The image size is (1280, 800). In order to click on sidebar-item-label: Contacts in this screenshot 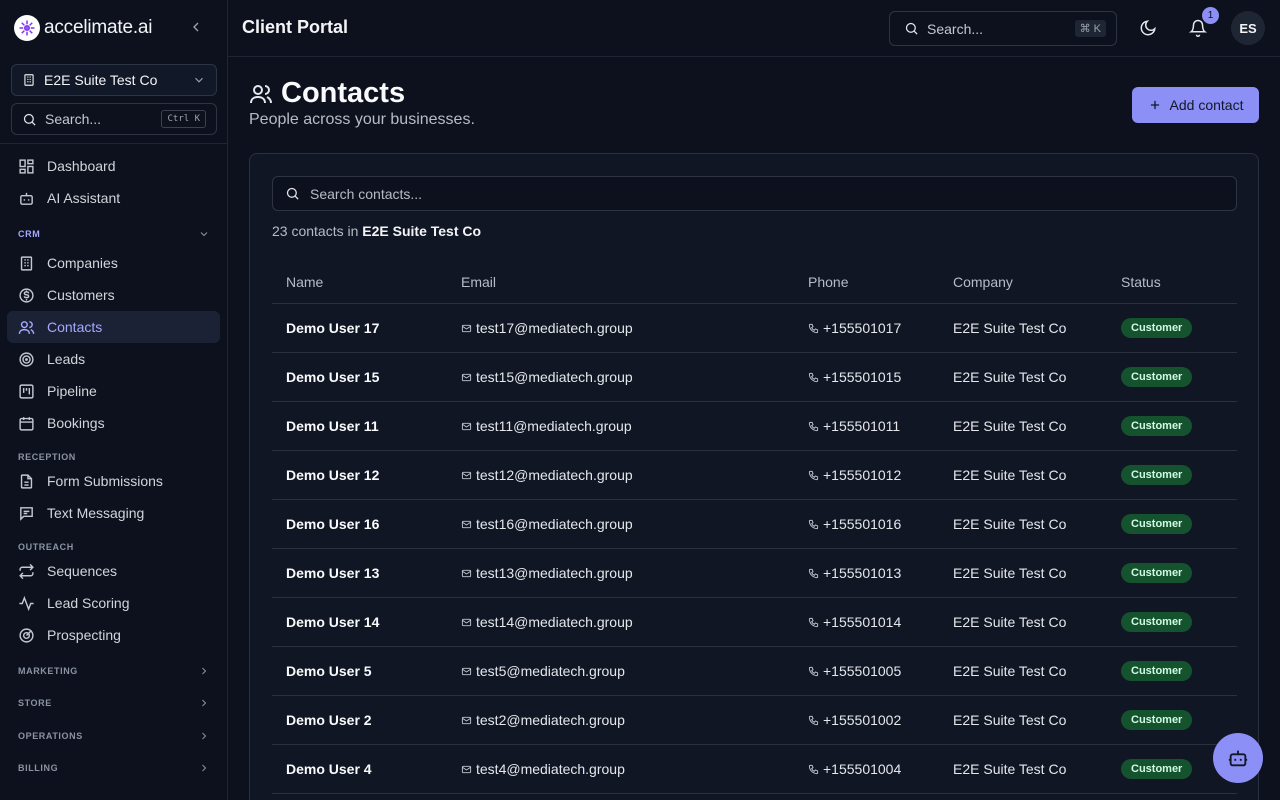, I will do `click(75, 327)`.